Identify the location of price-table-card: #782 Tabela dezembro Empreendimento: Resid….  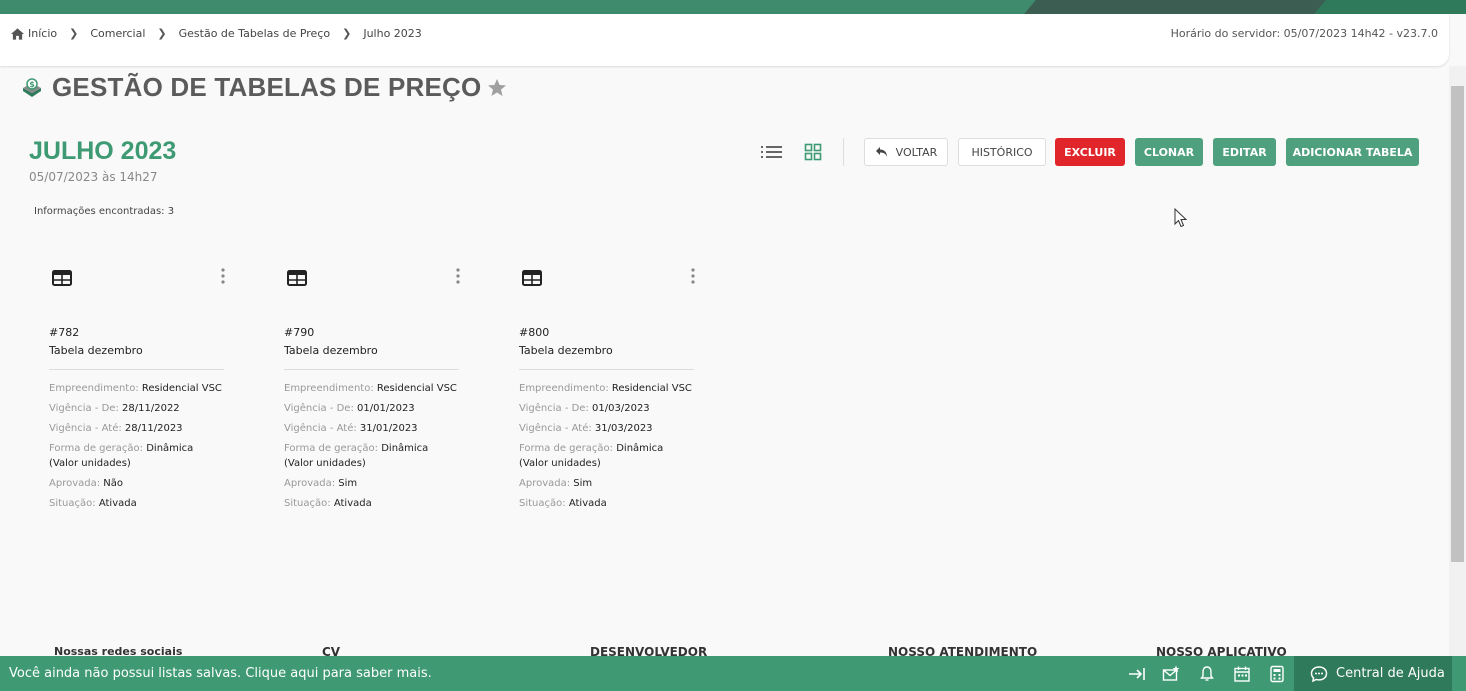
(139, 392).